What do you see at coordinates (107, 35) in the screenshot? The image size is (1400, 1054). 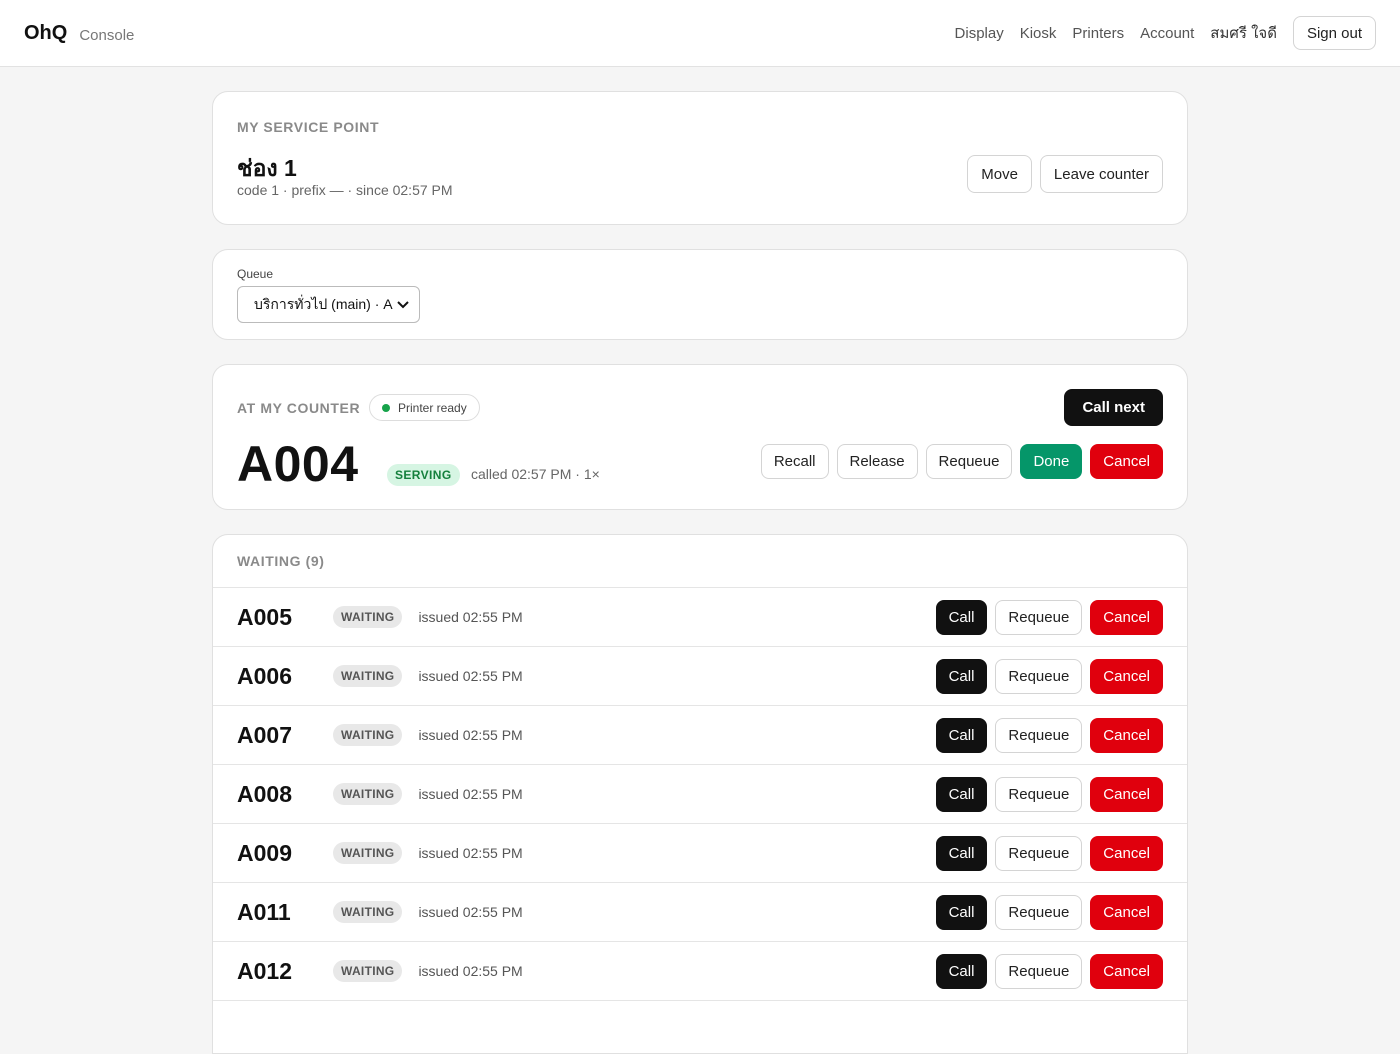 I see `brand-subtitle: Console` at bounding box center [107, 35].